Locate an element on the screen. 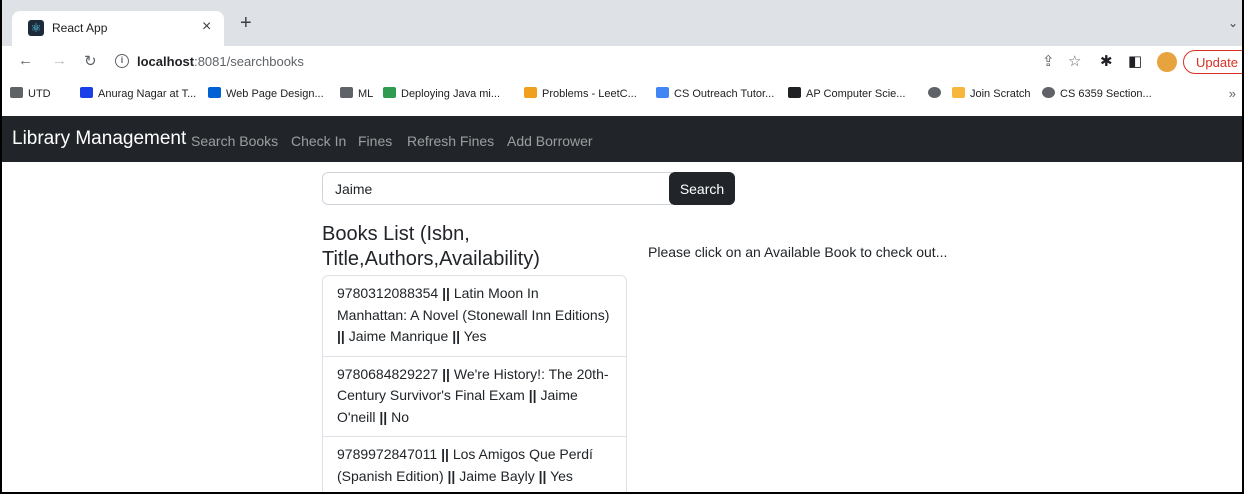  scratch-icon is located at coordinates (958, 92).